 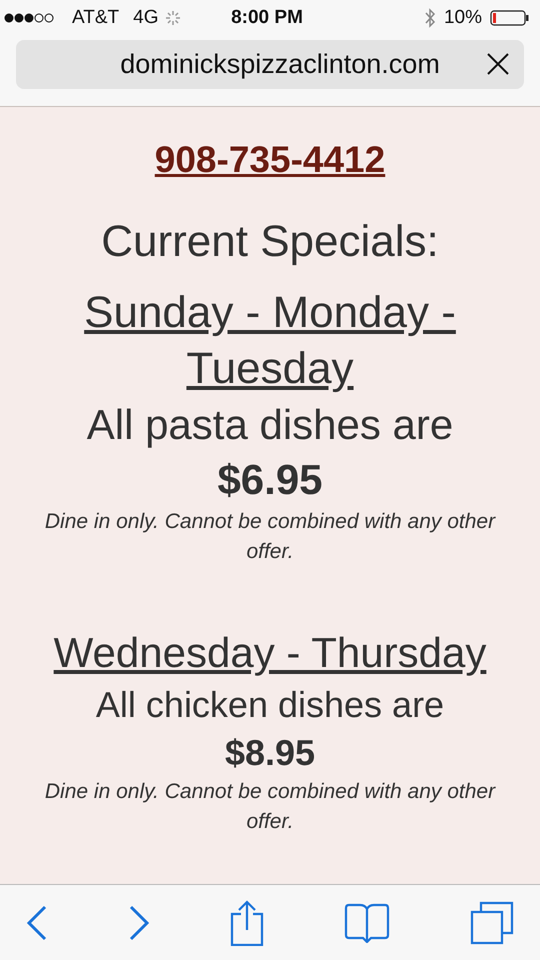 I want to click on address-bar: dominickspizzaclinton.com, so click(x=270, y=64).